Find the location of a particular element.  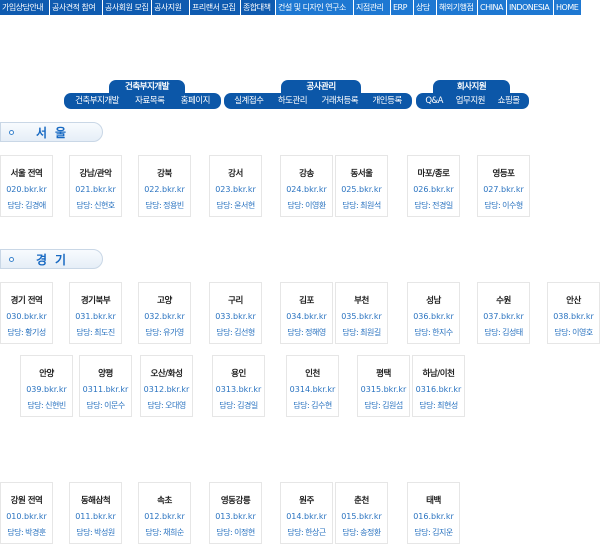

branch-card: 경기북부 031.bkr.kr 담당: 최도진 is located at coordinates (95, 313).